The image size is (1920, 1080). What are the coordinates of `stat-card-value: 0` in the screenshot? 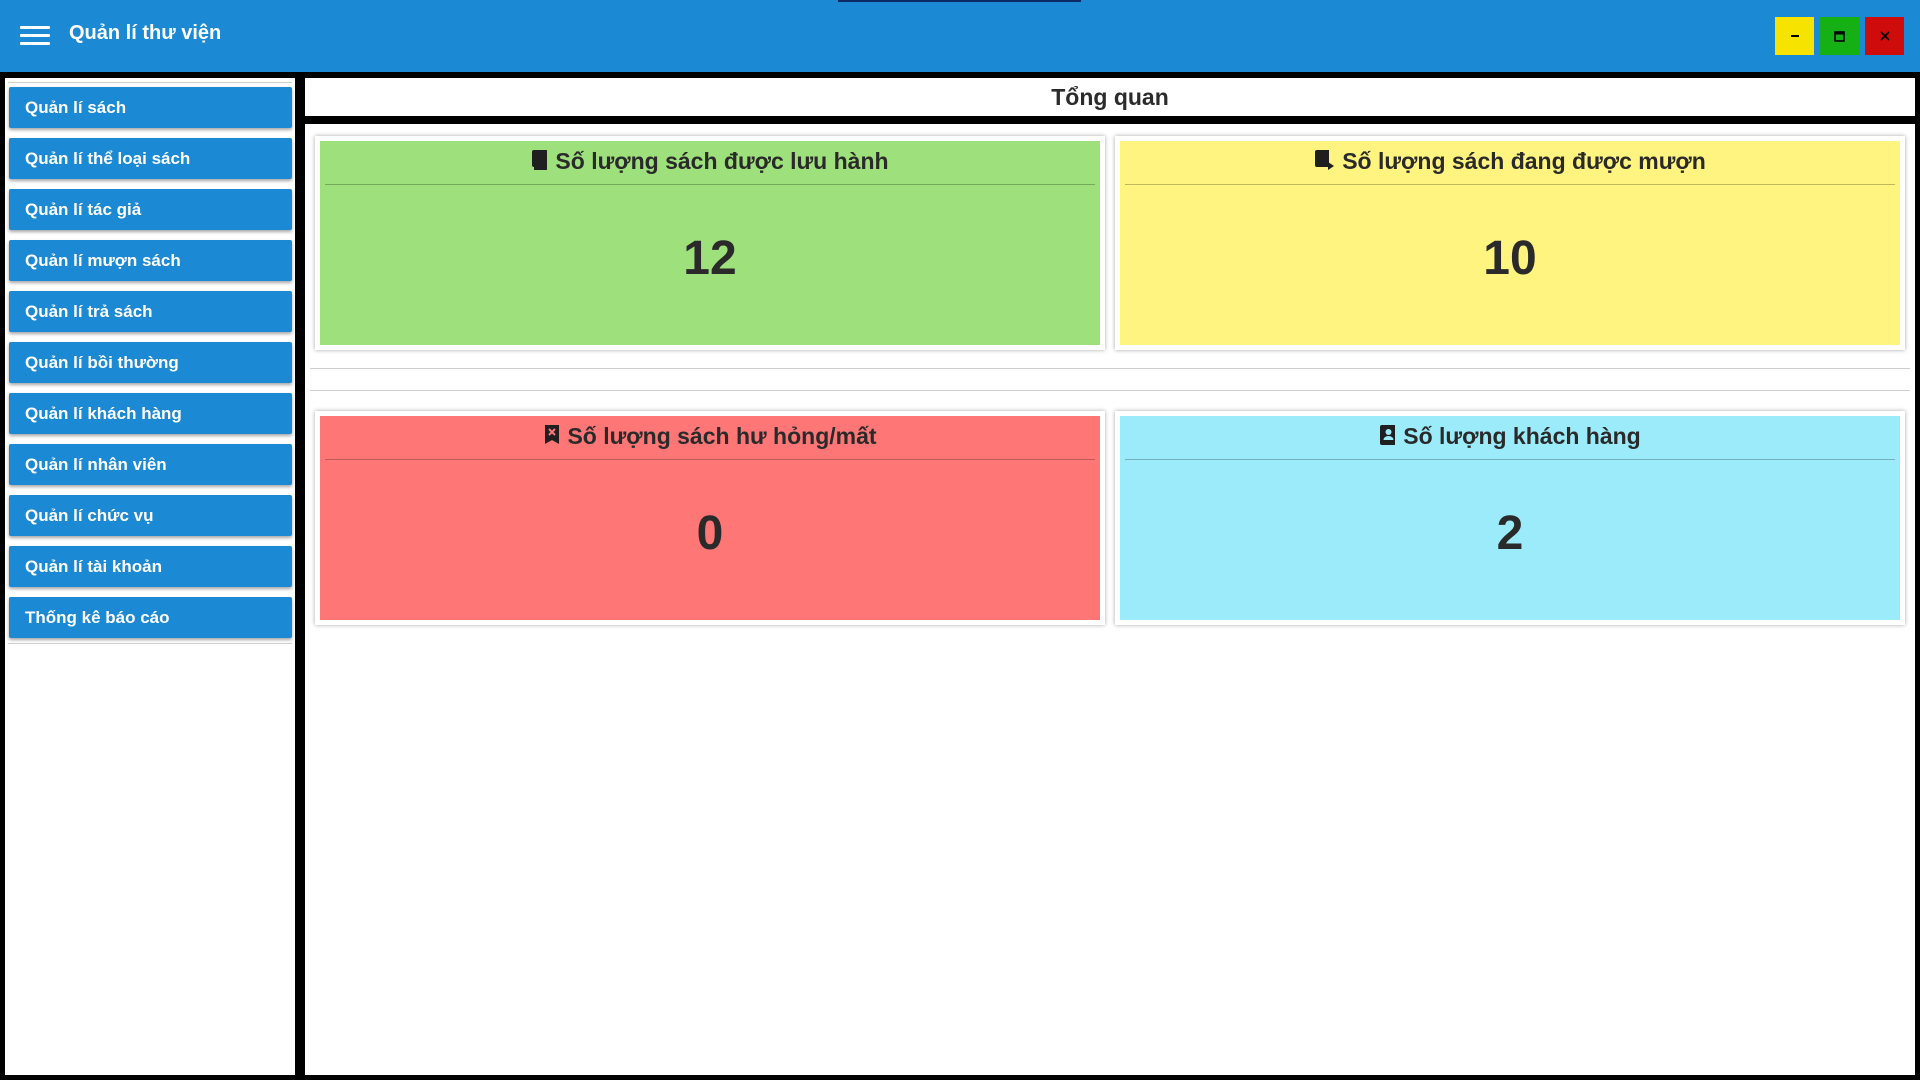 It's located at (710, 533).